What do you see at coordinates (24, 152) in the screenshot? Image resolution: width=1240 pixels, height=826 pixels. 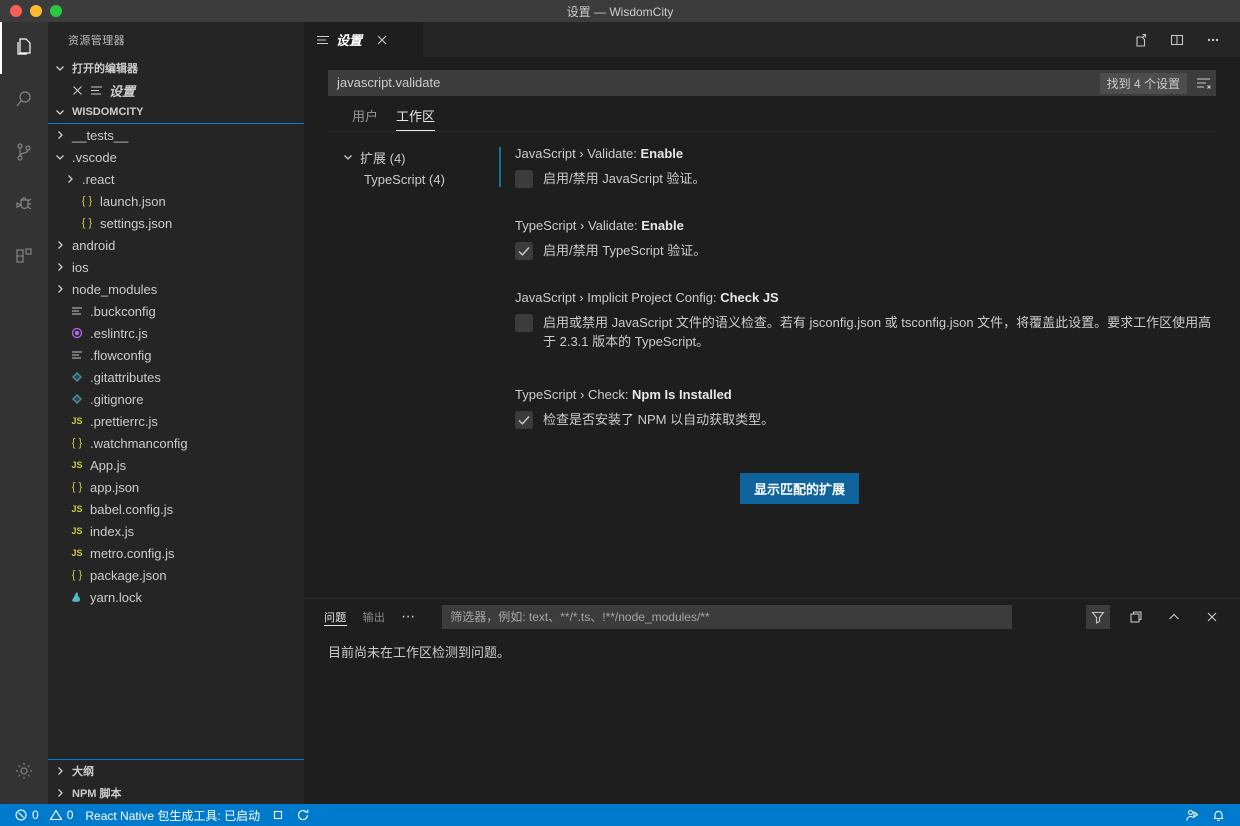 I see `activity-item-source-control` at bounding box center [24, 152].